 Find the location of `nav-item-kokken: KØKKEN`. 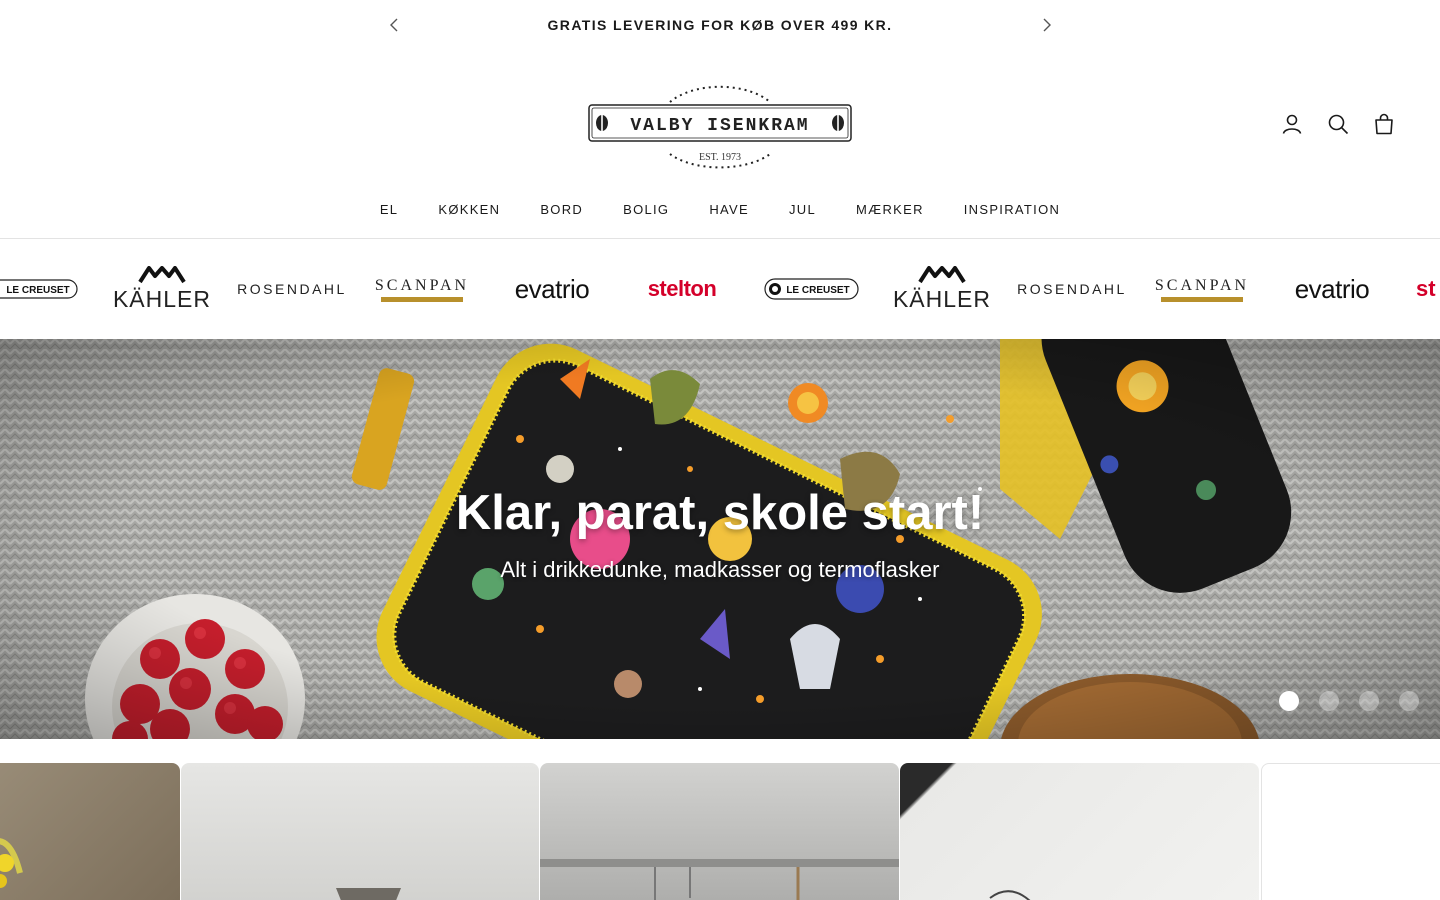

nav-item-kokken: KØKKEN is located at coordinates (469, 209).